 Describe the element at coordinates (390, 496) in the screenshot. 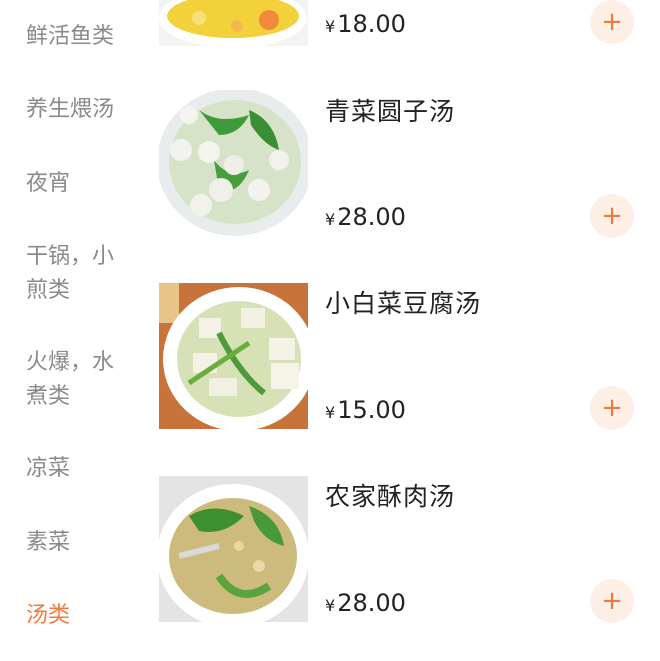

I see `dish-name: 农家酥肉汤` at that location.